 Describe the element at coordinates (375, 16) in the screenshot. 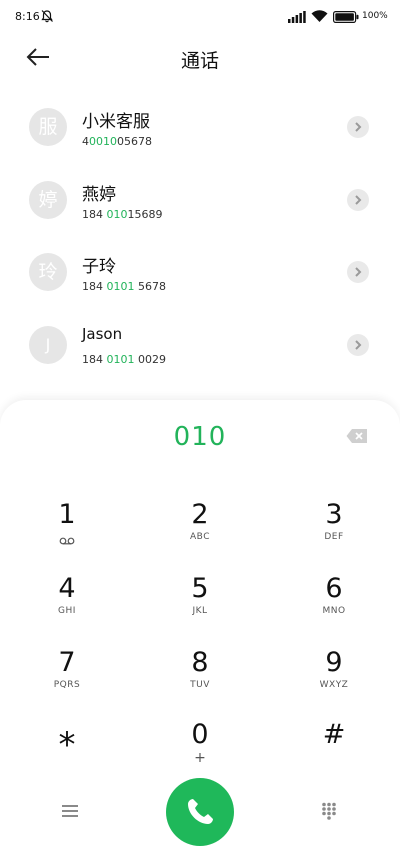

I see `battery-percent: 100%` at that location.